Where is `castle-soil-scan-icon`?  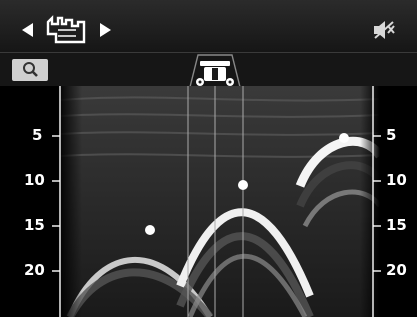 castle-soil-scan-icon is located at coordinates (66, 29).